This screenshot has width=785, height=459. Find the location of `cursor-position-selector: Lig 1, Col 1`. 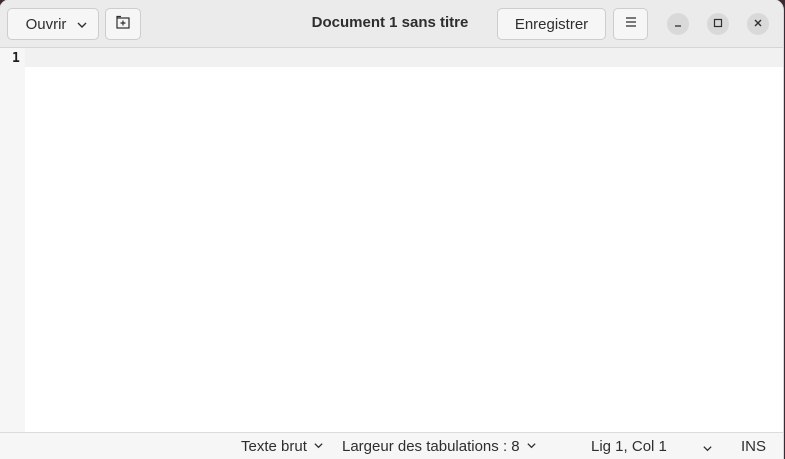

cursor-position-selector: Lig 1, Col 1 is located at coordinates (629, 446).